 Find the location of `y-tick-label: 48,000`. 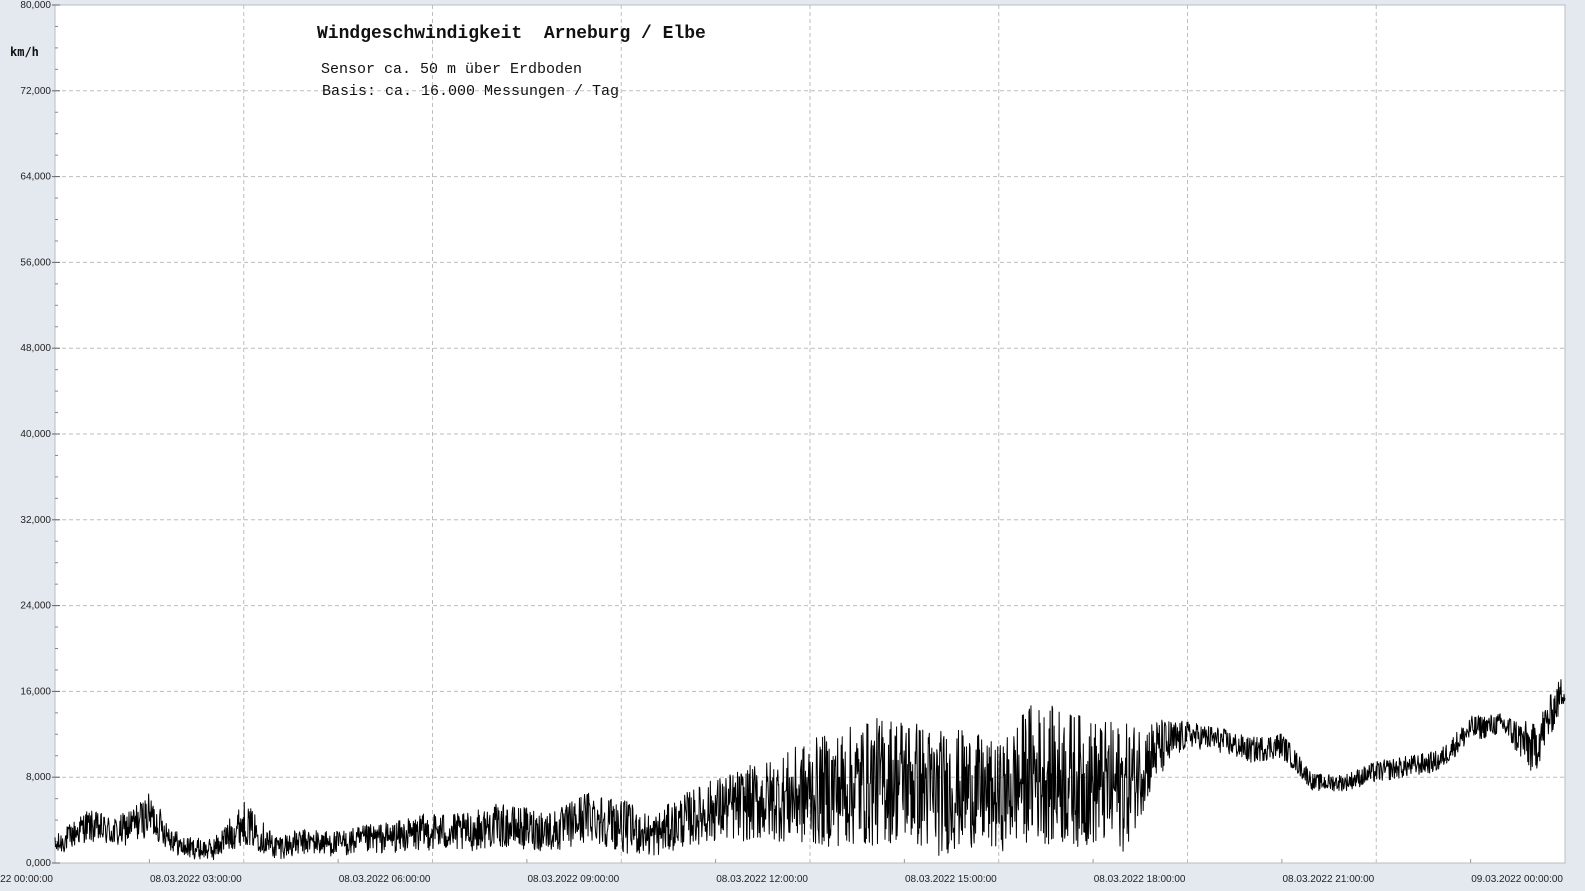

y-tick-label: 48,000 is located at coordinates (35, 348).